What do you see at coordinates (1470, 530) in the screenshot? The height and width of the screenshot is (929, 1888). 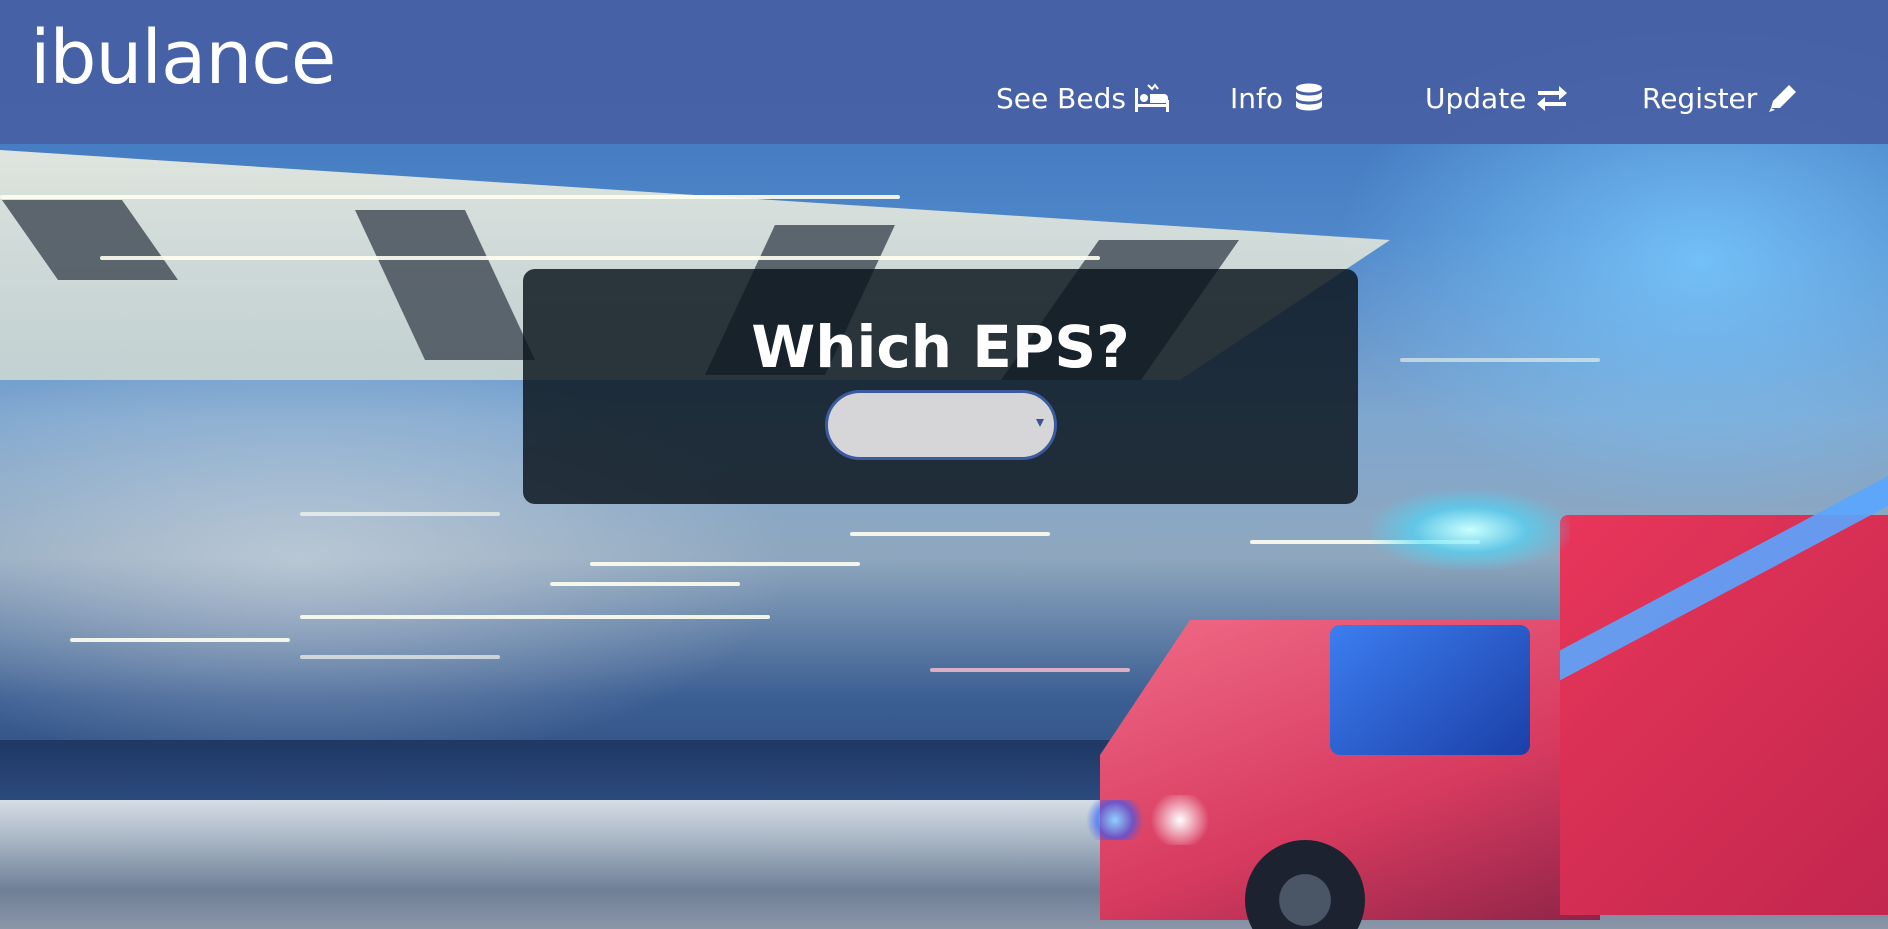 I see `ambulance-siren-light` at bounding box center [1470, 530].